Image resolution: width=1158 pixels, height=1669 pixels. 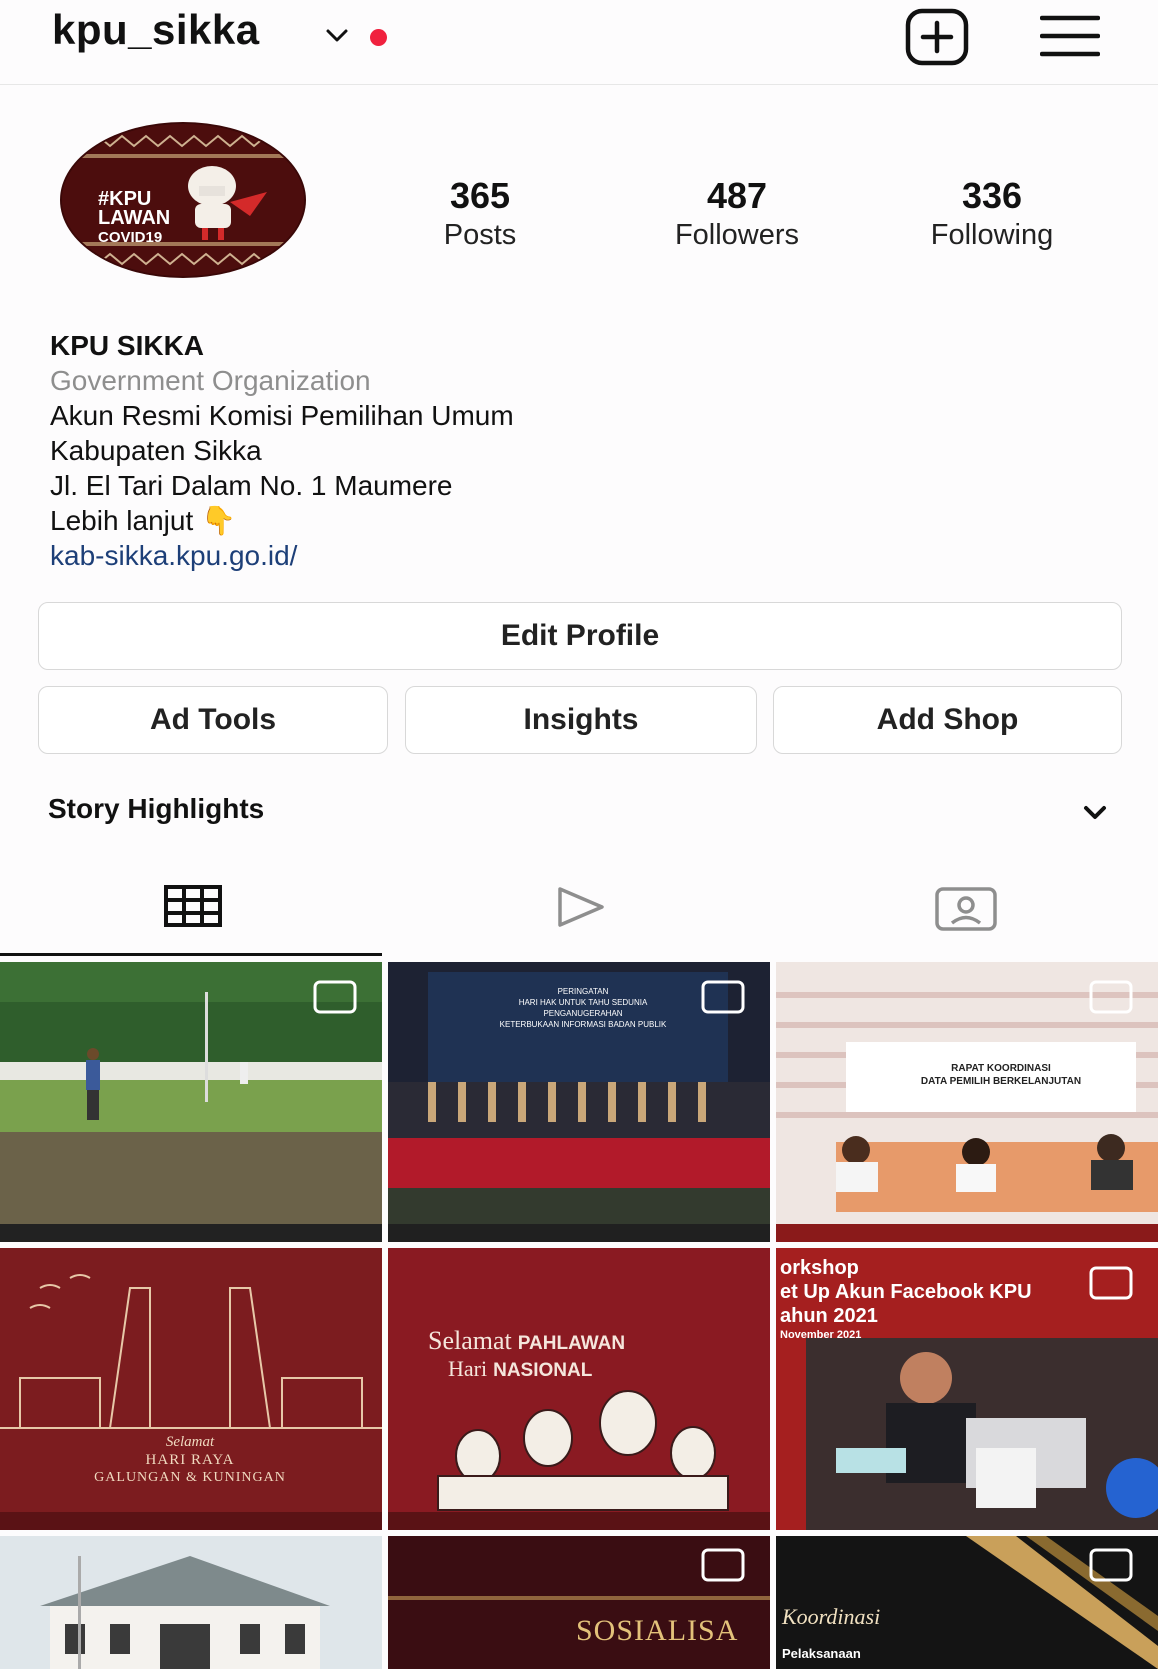 What do you see at coordinates (737, 235) in the screenshot?
I see `followers-label: Followers` at bounding box center [737, 235].